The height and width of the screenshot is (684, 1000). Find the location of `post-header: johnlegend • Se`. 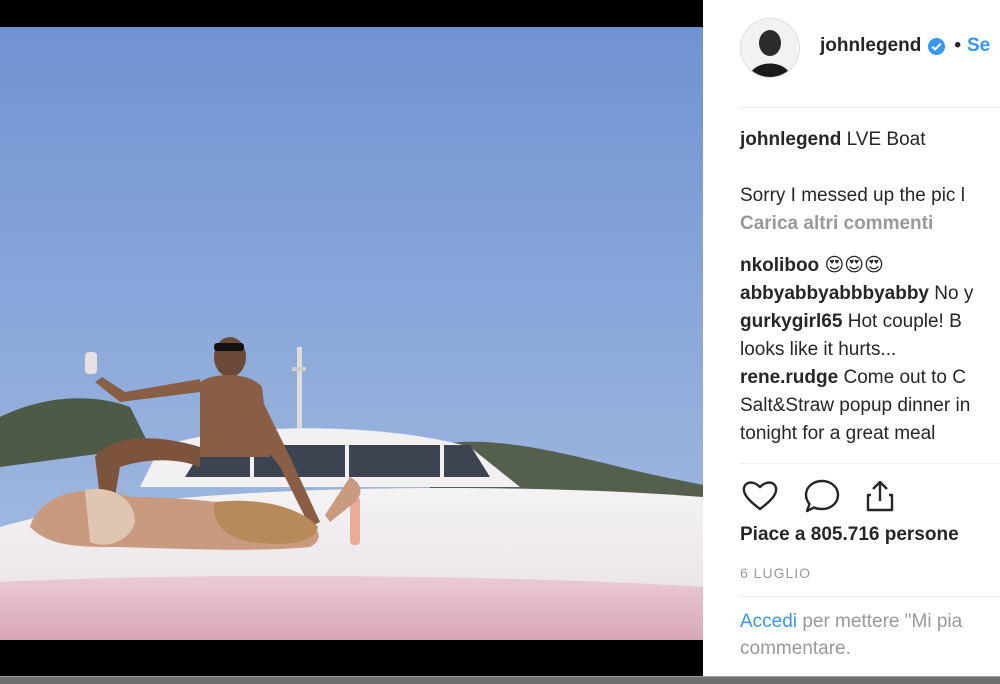

post-header: johnlegend • Se is located at coordinates (851, 53).